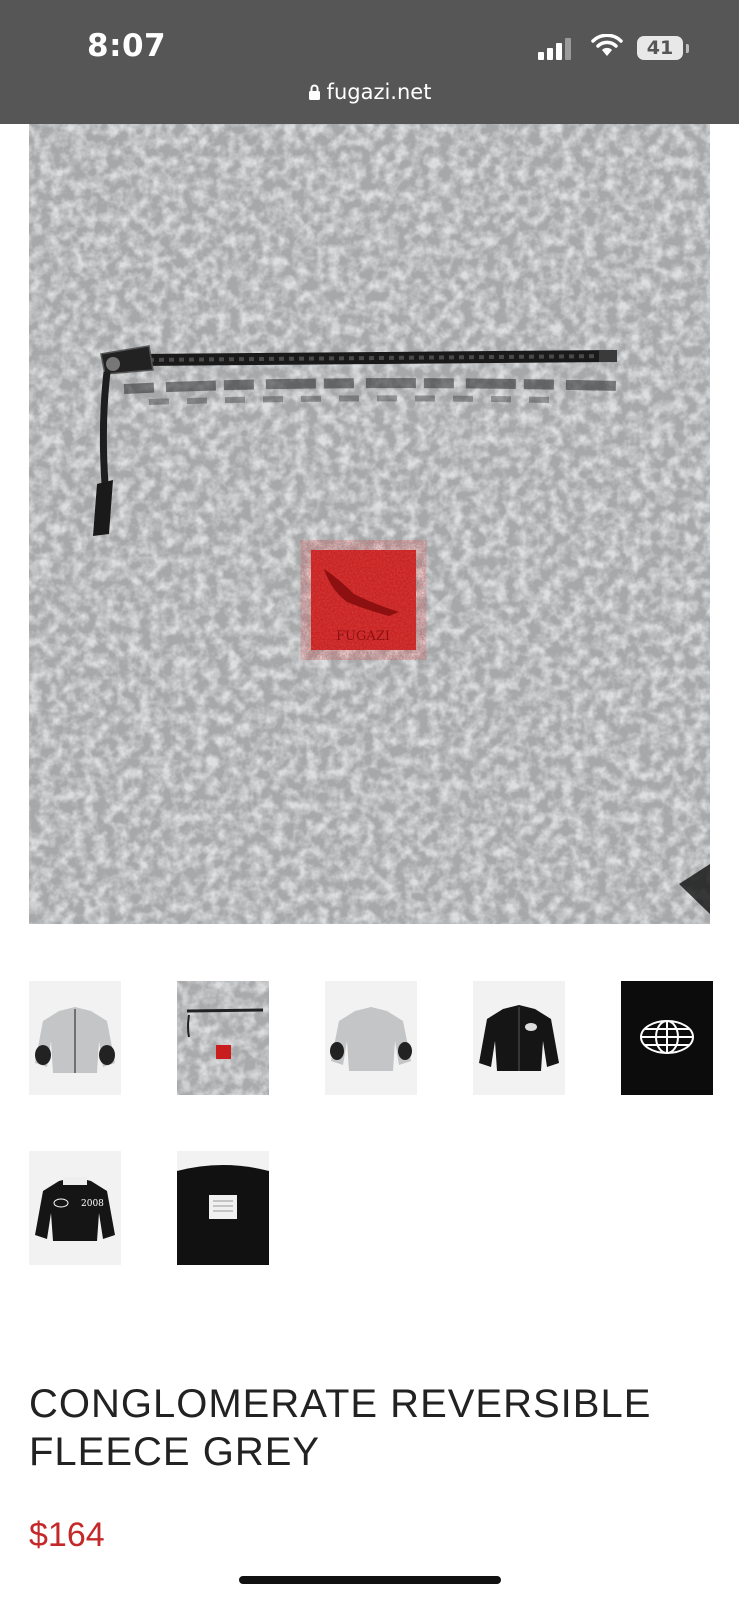 The width and height of the screenshot is (739, 1600). I want to click on patch-text: FUGAZI, so click(363, 636).